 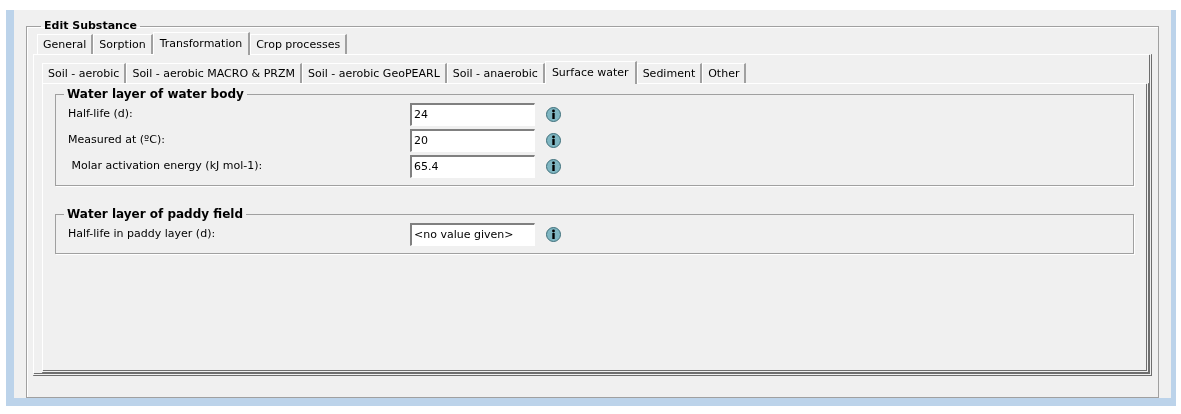 What do you see at coordinates (374, 73) in the screenshot?
I see `tab: Soil - aerobic GeoPEARL` at bounding box center [374, 73].